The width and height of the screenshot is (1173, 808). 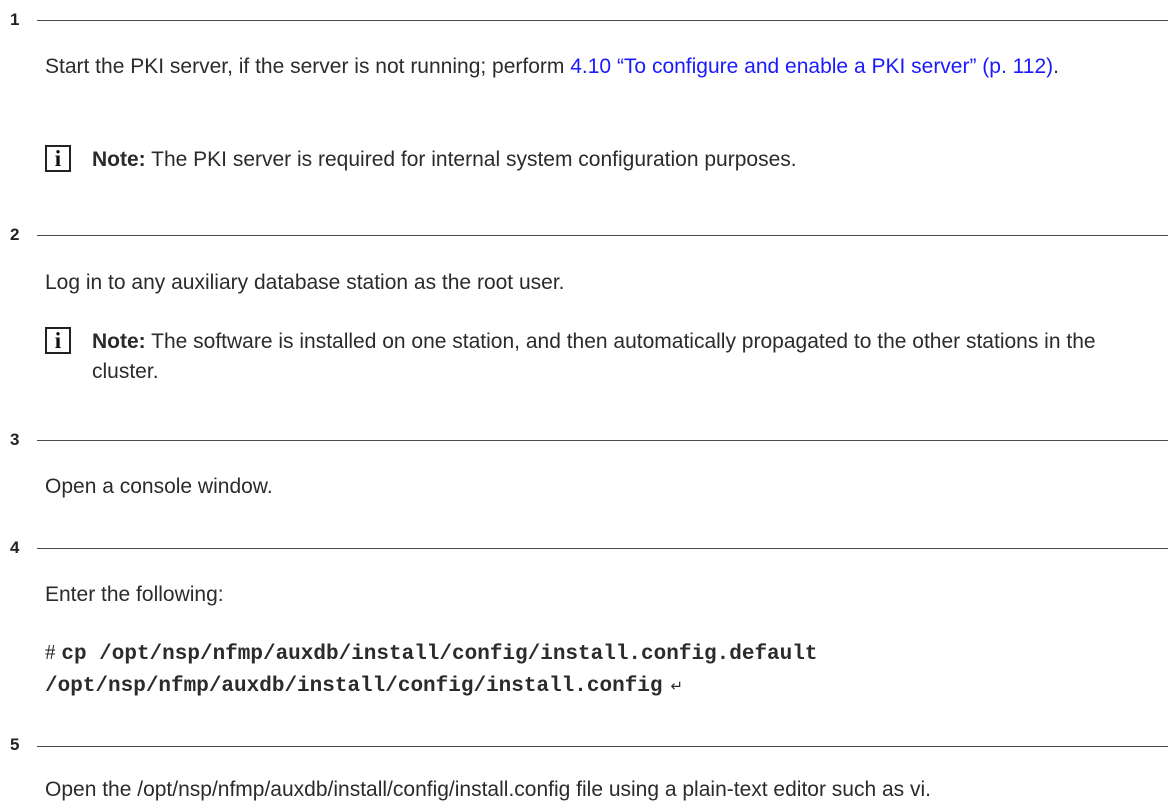 What do you see at coordinates (159, 486) in the screenshot?
I see `step-instruction: Open a console window.` at bounding box center [159, 486].